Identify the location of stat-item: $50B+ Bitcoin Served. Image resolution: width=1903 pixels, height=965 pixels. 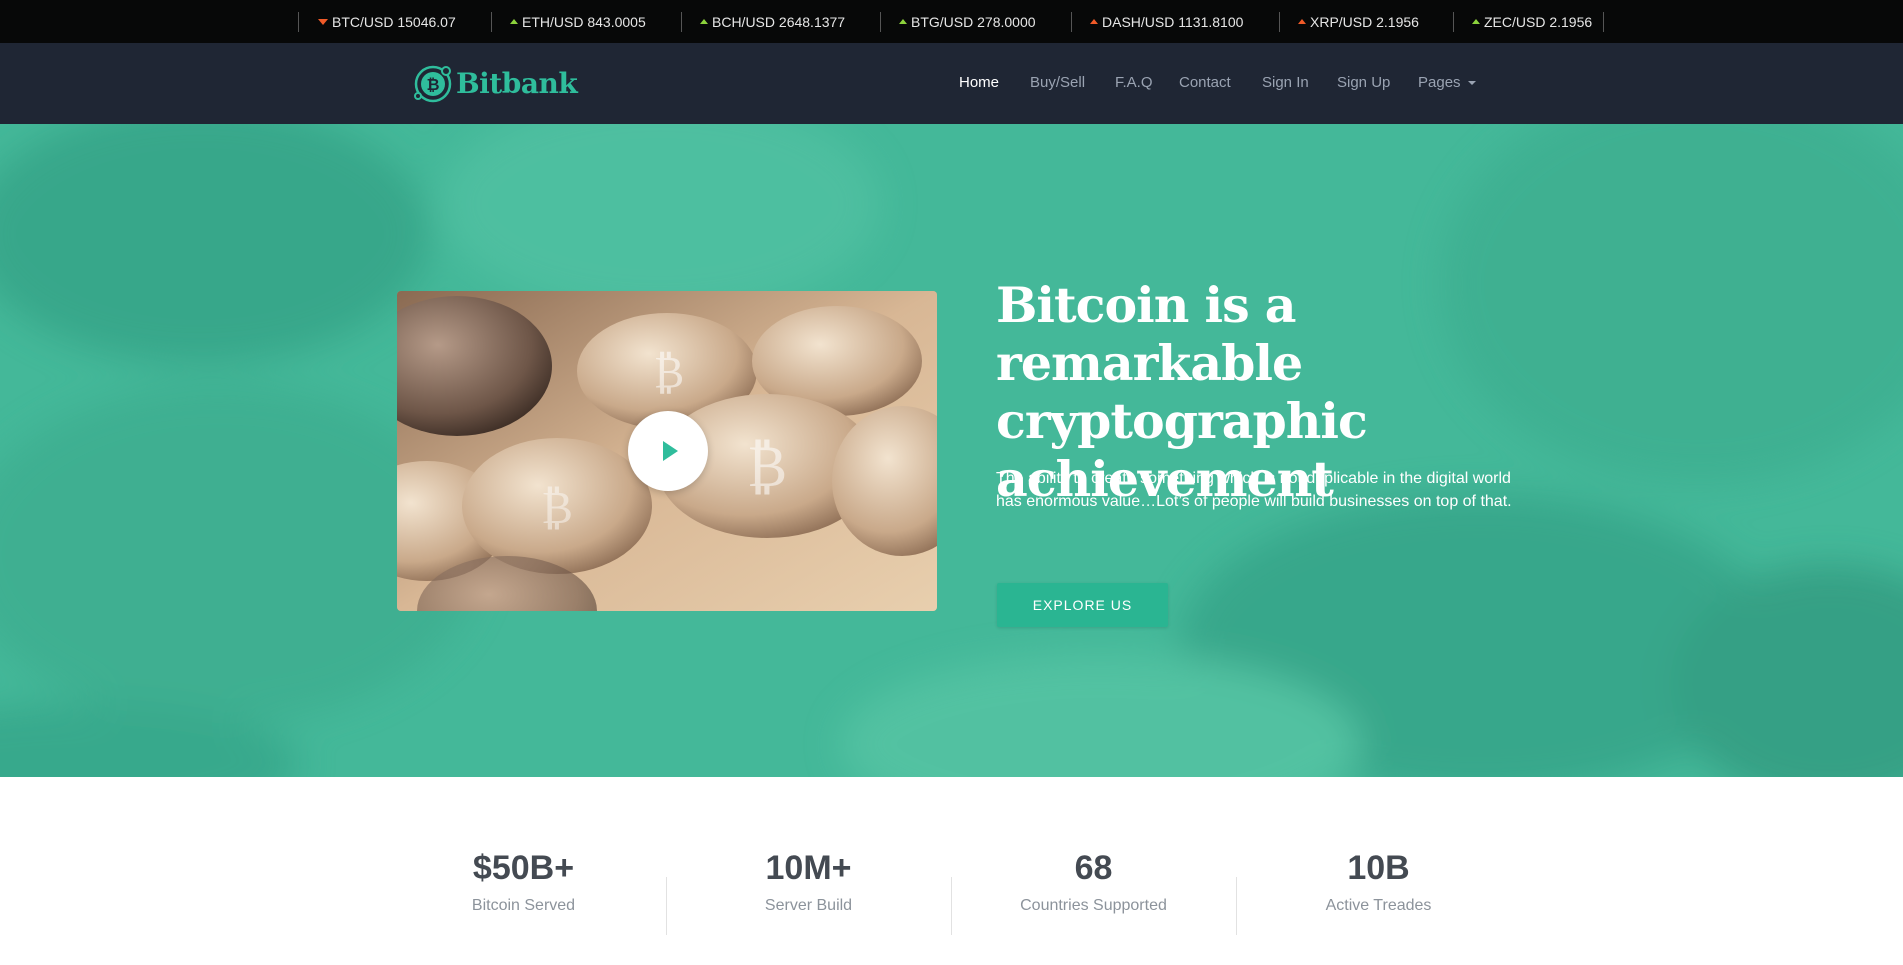
(523, 882).